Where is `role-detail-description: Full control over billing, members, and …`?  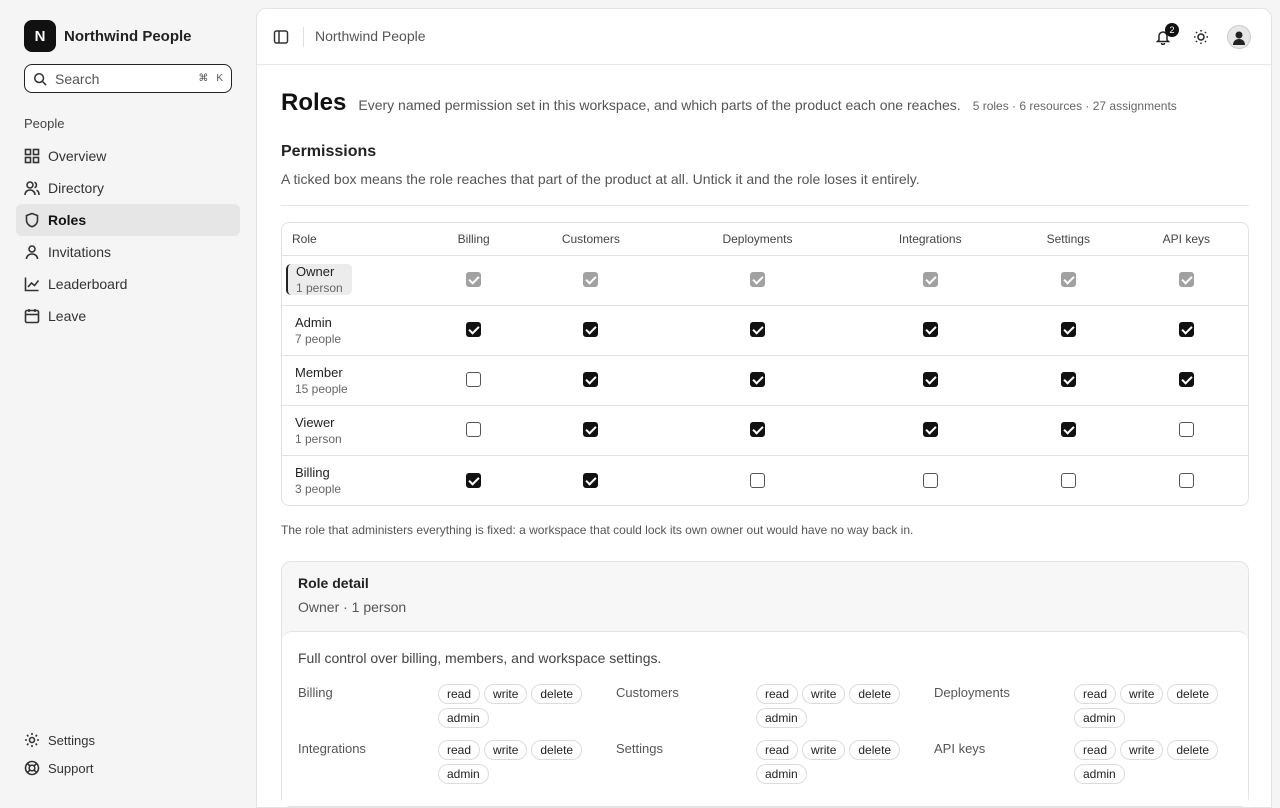 role-detail-description: Full control over billing, members, and … is located at coordinates (480, 658).